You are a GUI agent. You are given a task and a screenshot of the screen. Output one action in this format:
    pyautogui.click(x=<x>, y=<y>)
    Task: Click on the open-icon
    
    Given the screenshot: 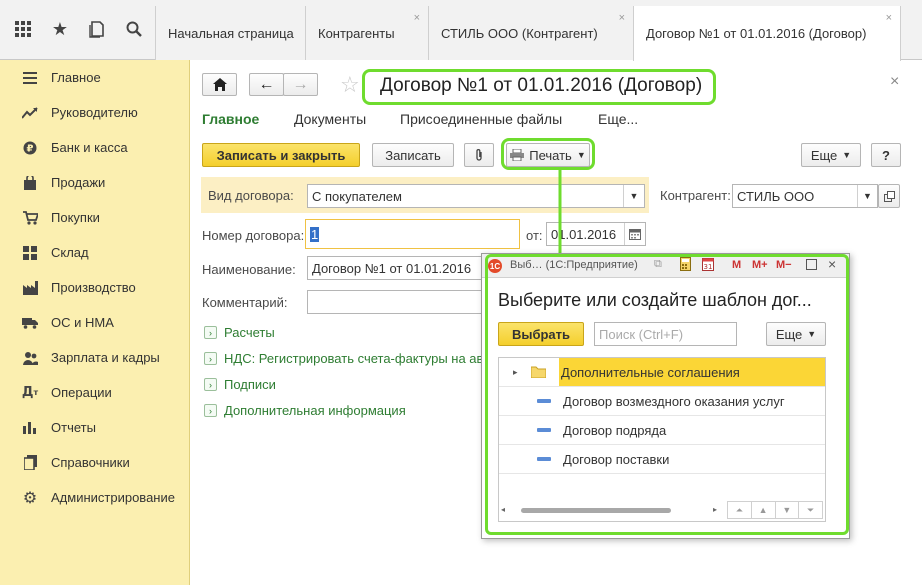 What is the action you would take?
    pyautogui.click(x=889, y=196)
    